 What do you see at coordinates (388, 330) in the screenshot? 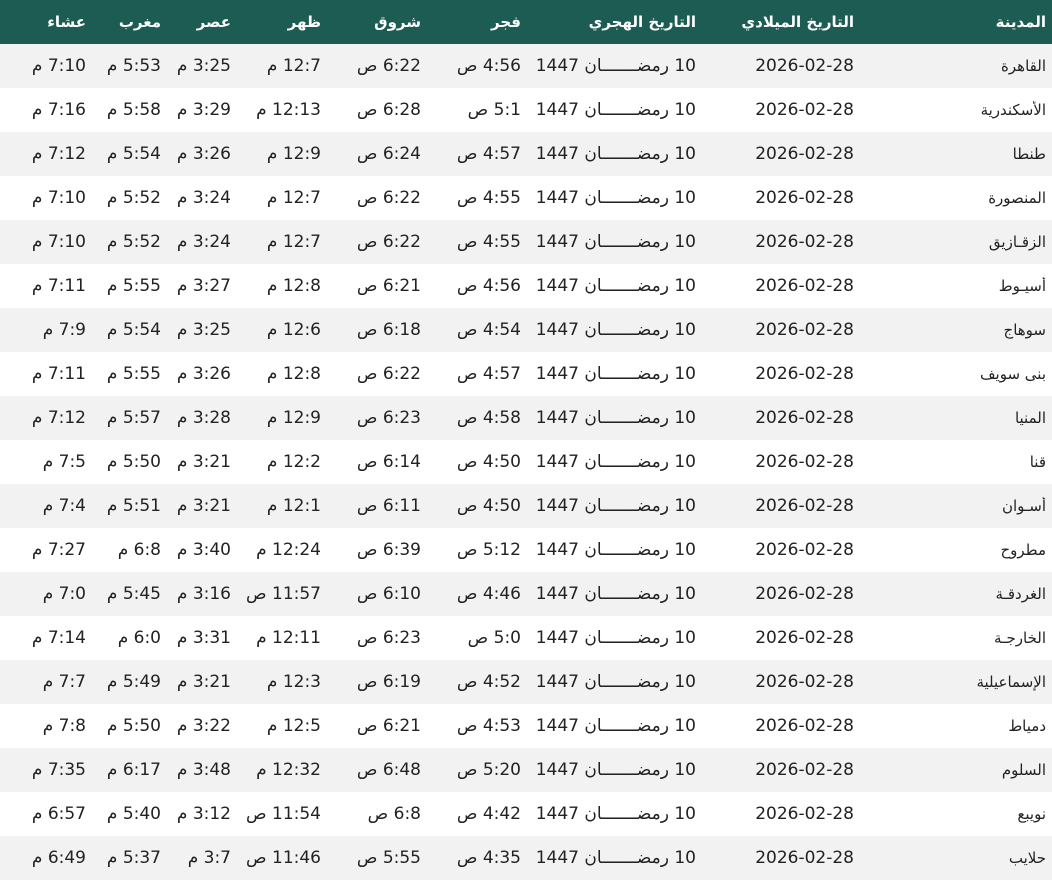
I see `cell-shuruq: 6:18 ص` at bounding box center [388, 330].